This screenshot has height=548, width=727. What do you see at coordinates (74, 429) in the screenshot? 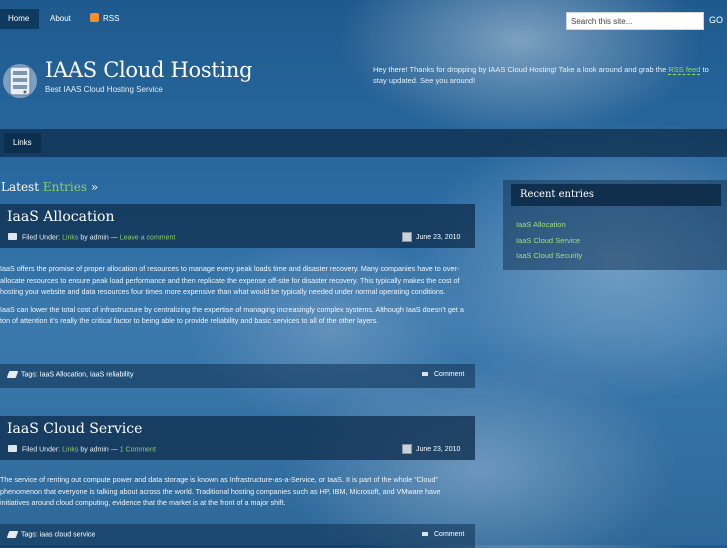
I see `post-title: IaaS Cloud Service` at bounding box center [74, 429].